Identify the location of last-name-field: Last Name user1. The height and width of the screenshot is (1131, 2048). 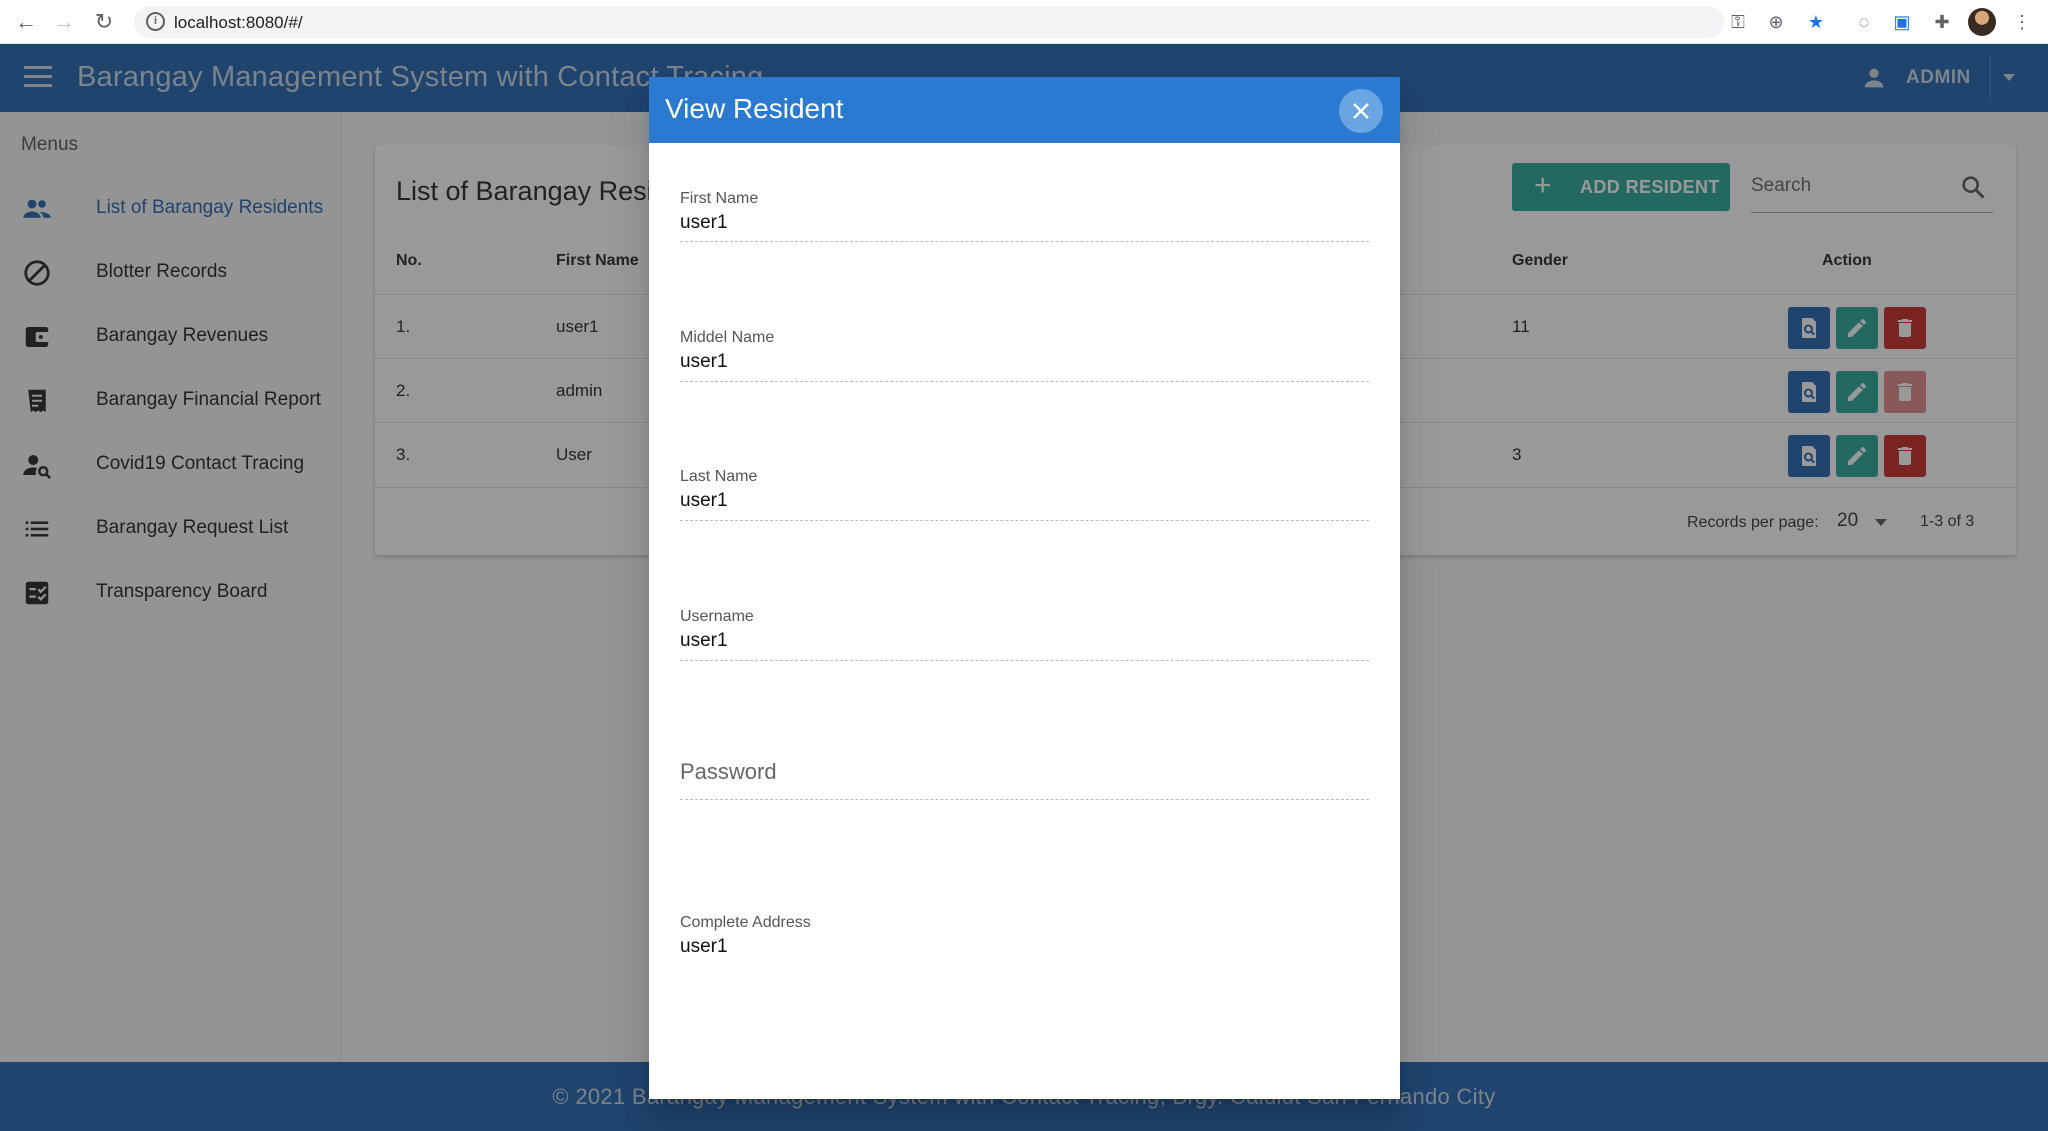
(1024, 494).